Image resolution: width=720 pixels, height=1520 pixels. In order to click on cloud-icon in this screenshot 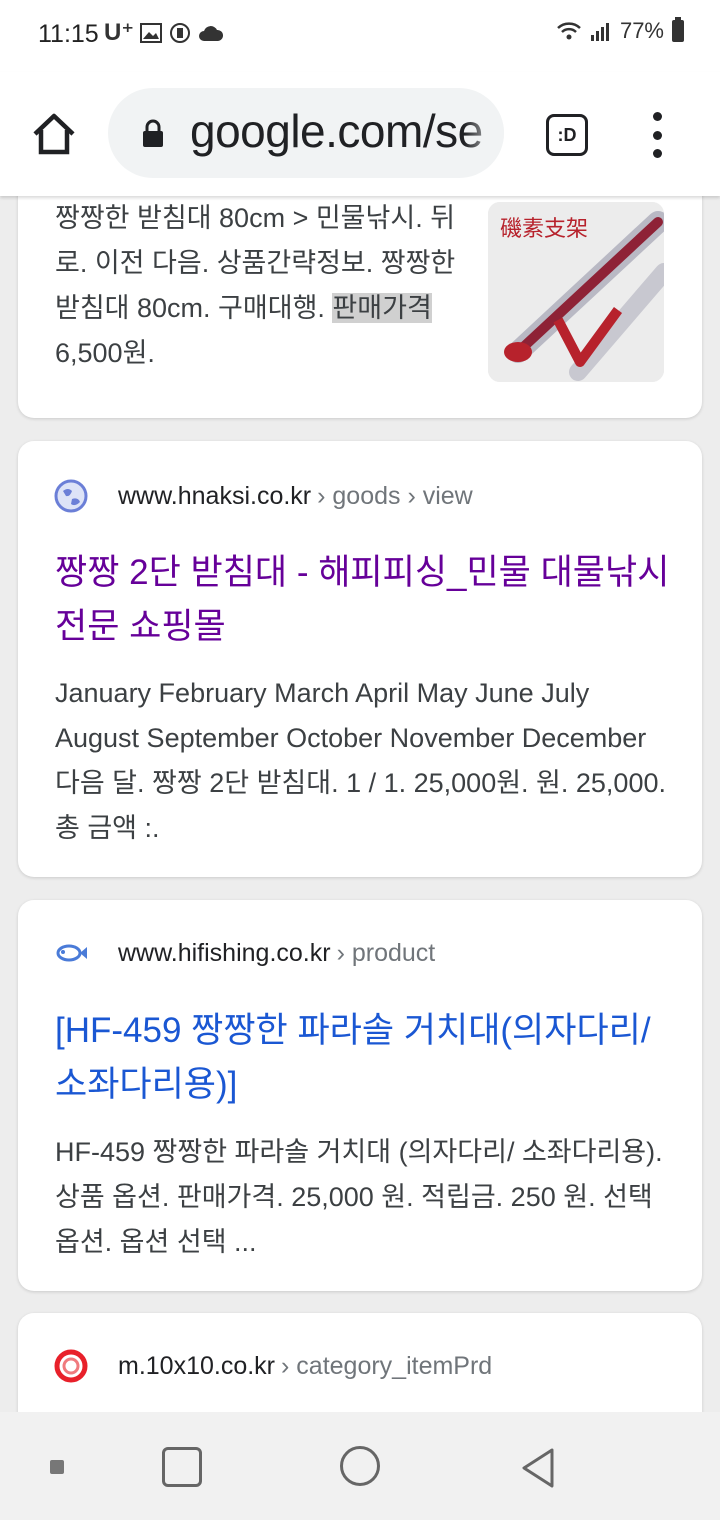, I will do `click(211, 33)`.